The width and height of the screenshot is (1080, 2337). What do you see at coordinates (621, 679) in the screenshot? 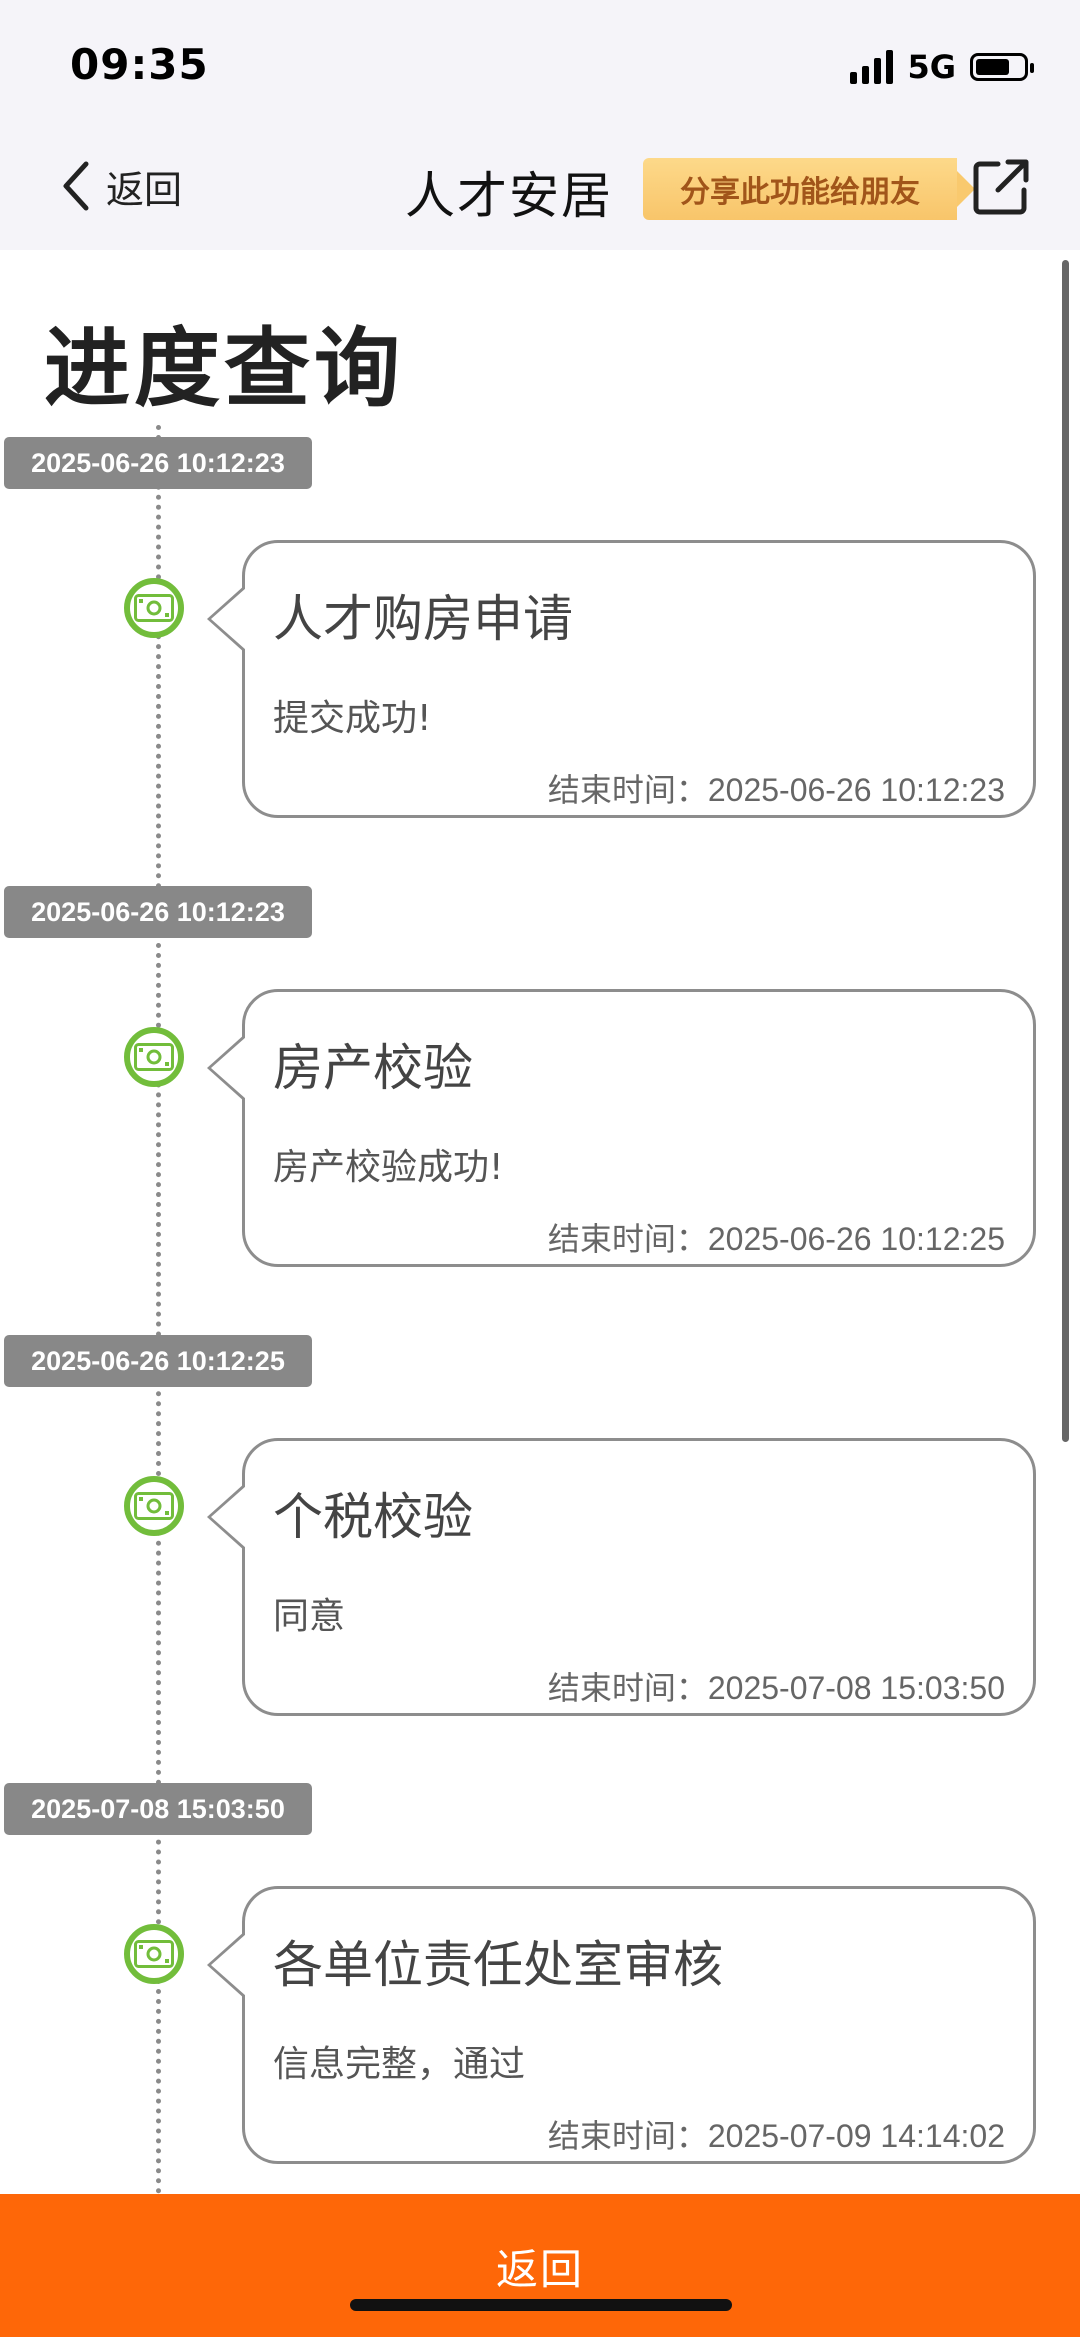
I see `step-card: 人才购房申请 提交成功! 结束时间：2025-06-26 10:12:23` at bounding box center [621, 679].